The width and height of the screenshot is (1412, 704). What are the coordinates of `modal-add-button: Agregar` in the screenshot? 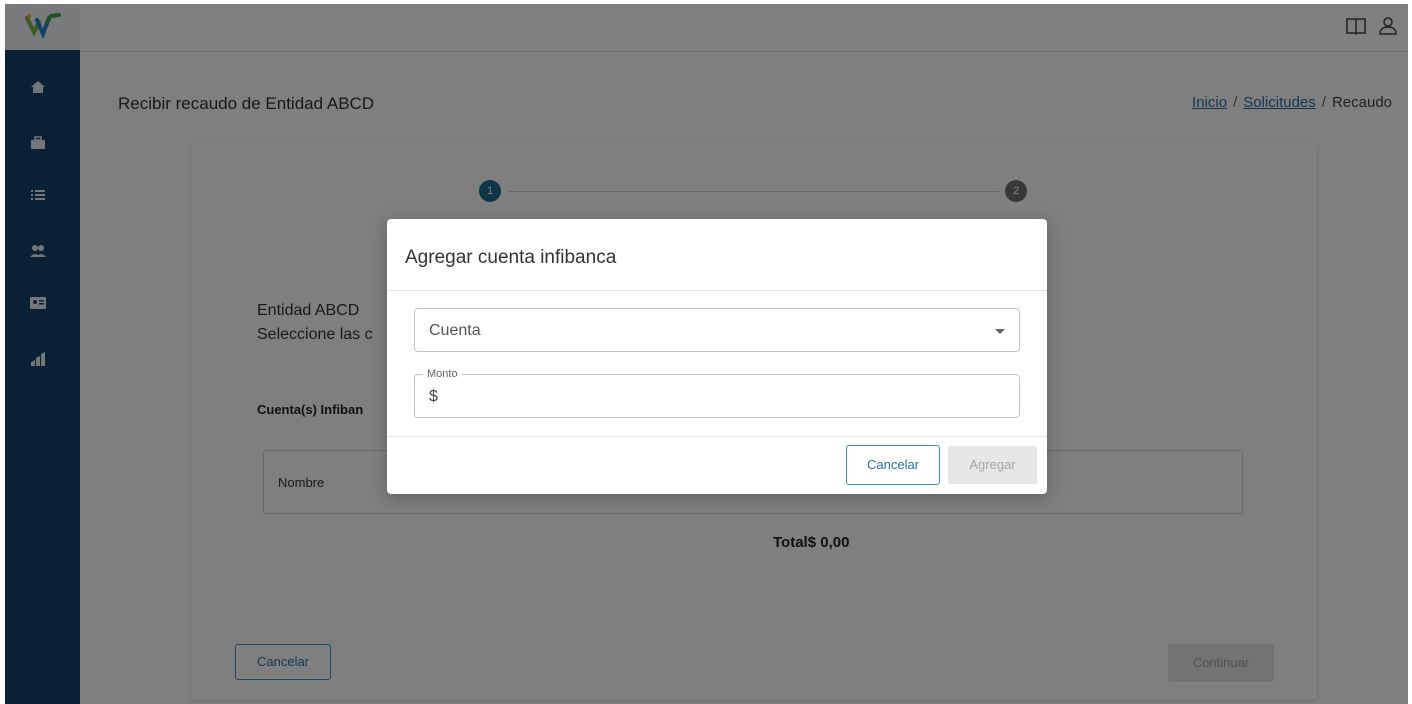 It's located at (992, 465).